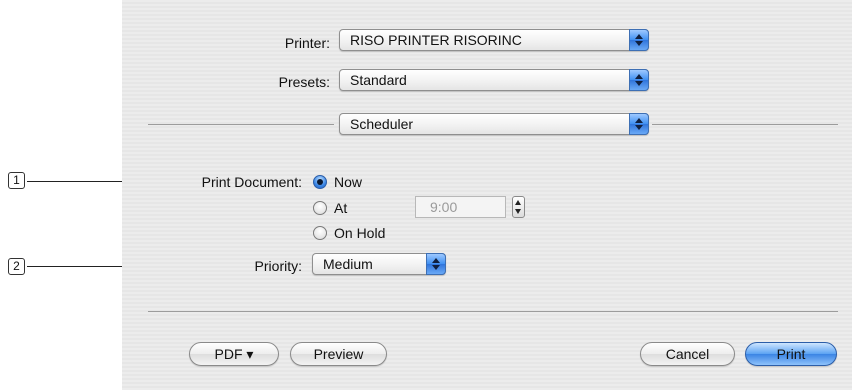 Image resolution: width=852 pixels, height=390 pixels. I want to click on radio-at-label: At, so click(340, 208).